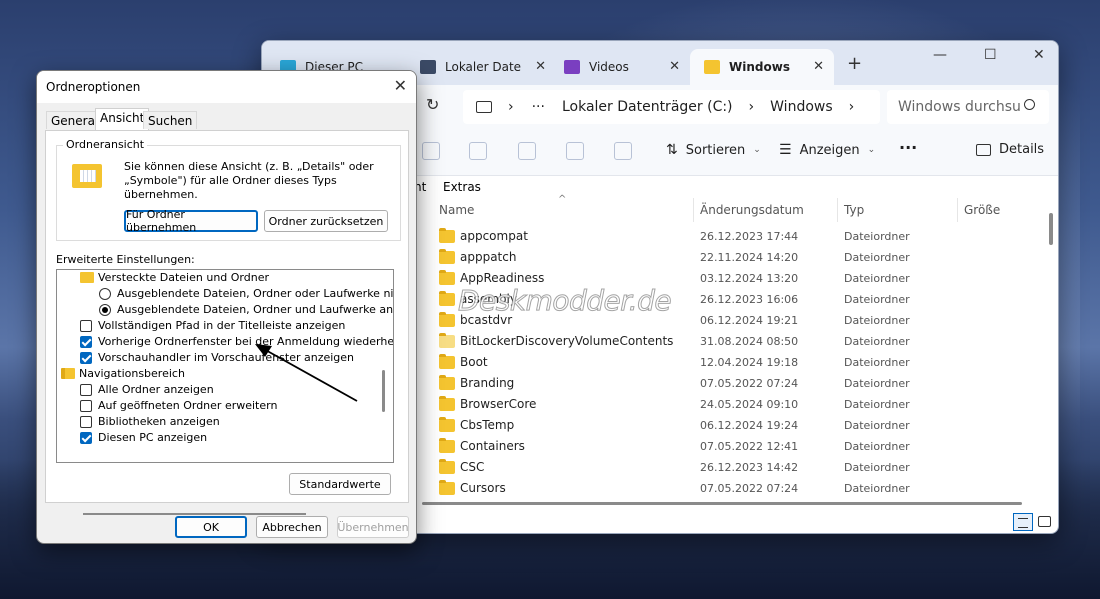  What do you see at coordinates (752, 210) in the screenshot?
I see `column-header-date: Änderungsdatum` at bounding box center [752, 210].